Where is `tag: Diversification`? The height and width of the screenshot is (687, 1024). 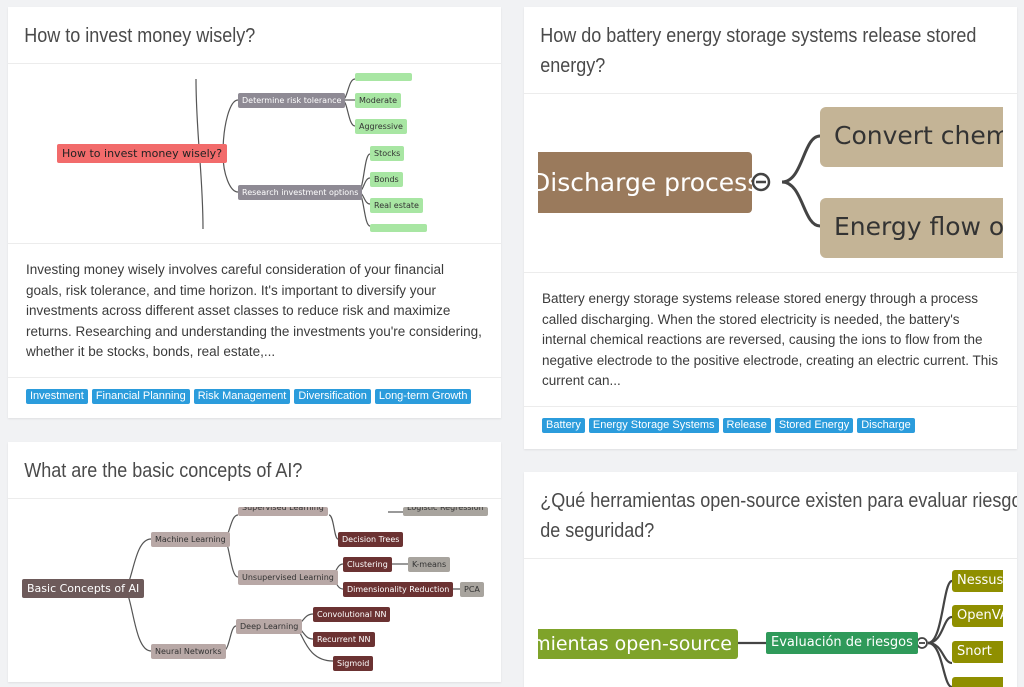 tag: Diversification is located at coordinates (332, 396).